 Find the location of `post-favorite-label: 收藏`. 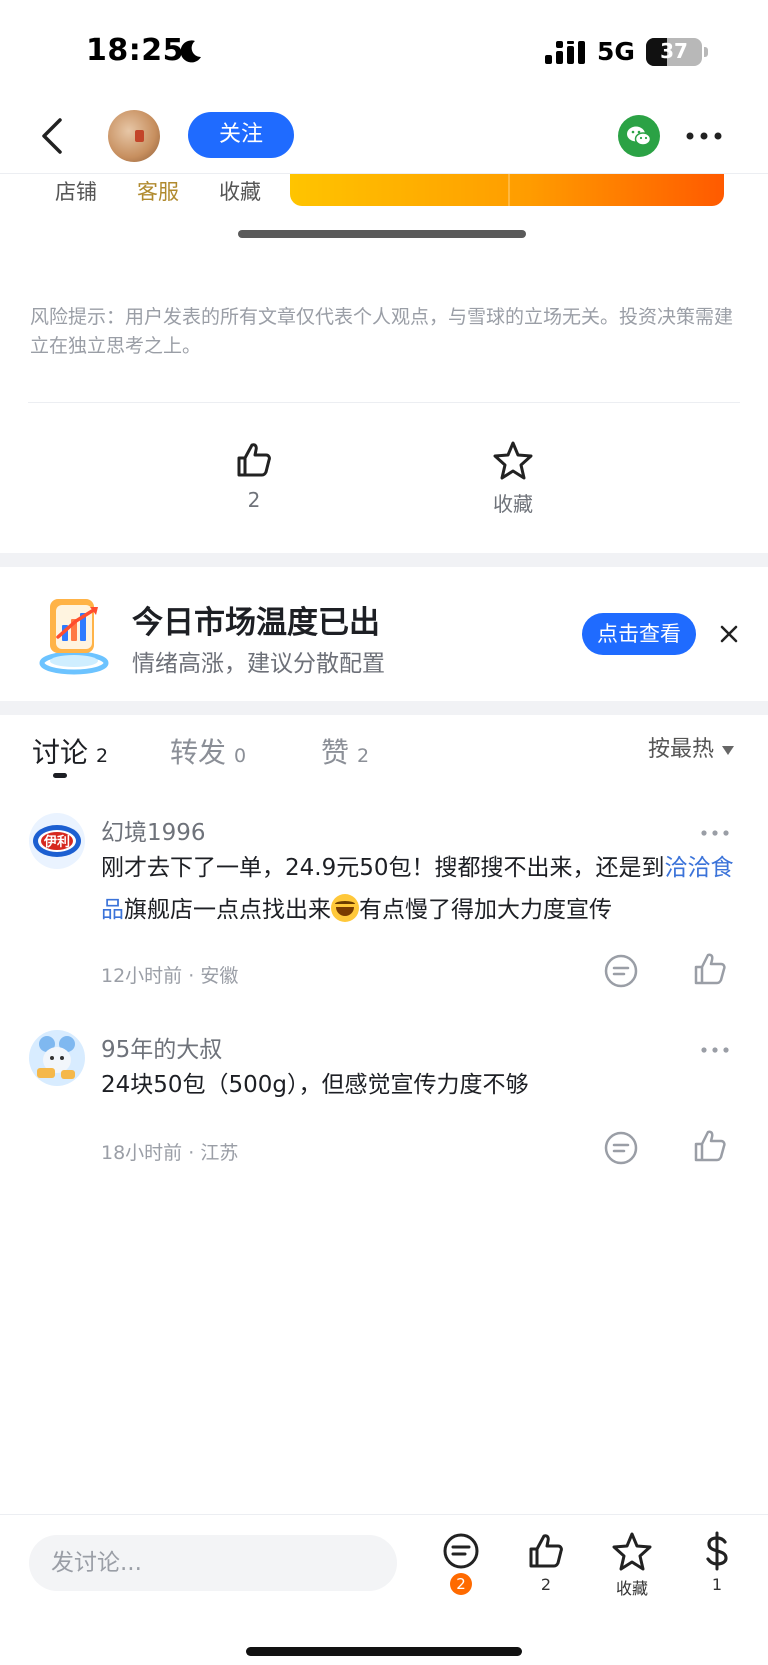

post-favorite-label: 收藏 is located at coordinates (513, 504).